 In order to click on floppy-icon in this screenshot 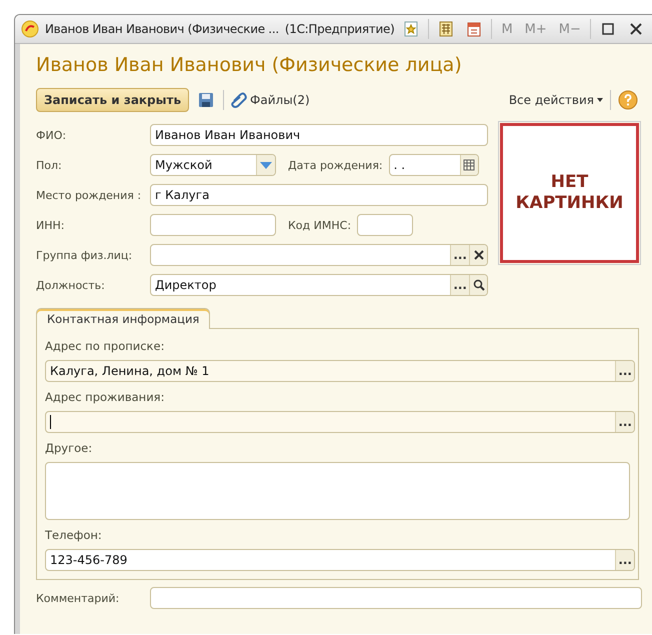, I will do `click(206, 100)`.